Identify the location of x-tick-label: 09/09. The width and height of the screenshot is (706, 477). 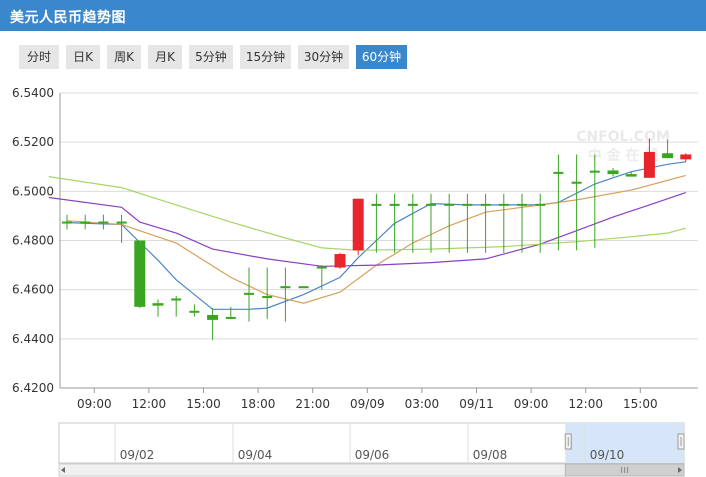
(367, 404).